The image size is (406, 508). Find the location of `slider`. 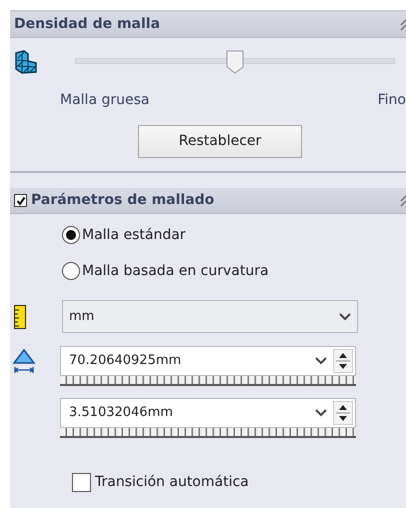

slider is located at coordinates (235, 62).